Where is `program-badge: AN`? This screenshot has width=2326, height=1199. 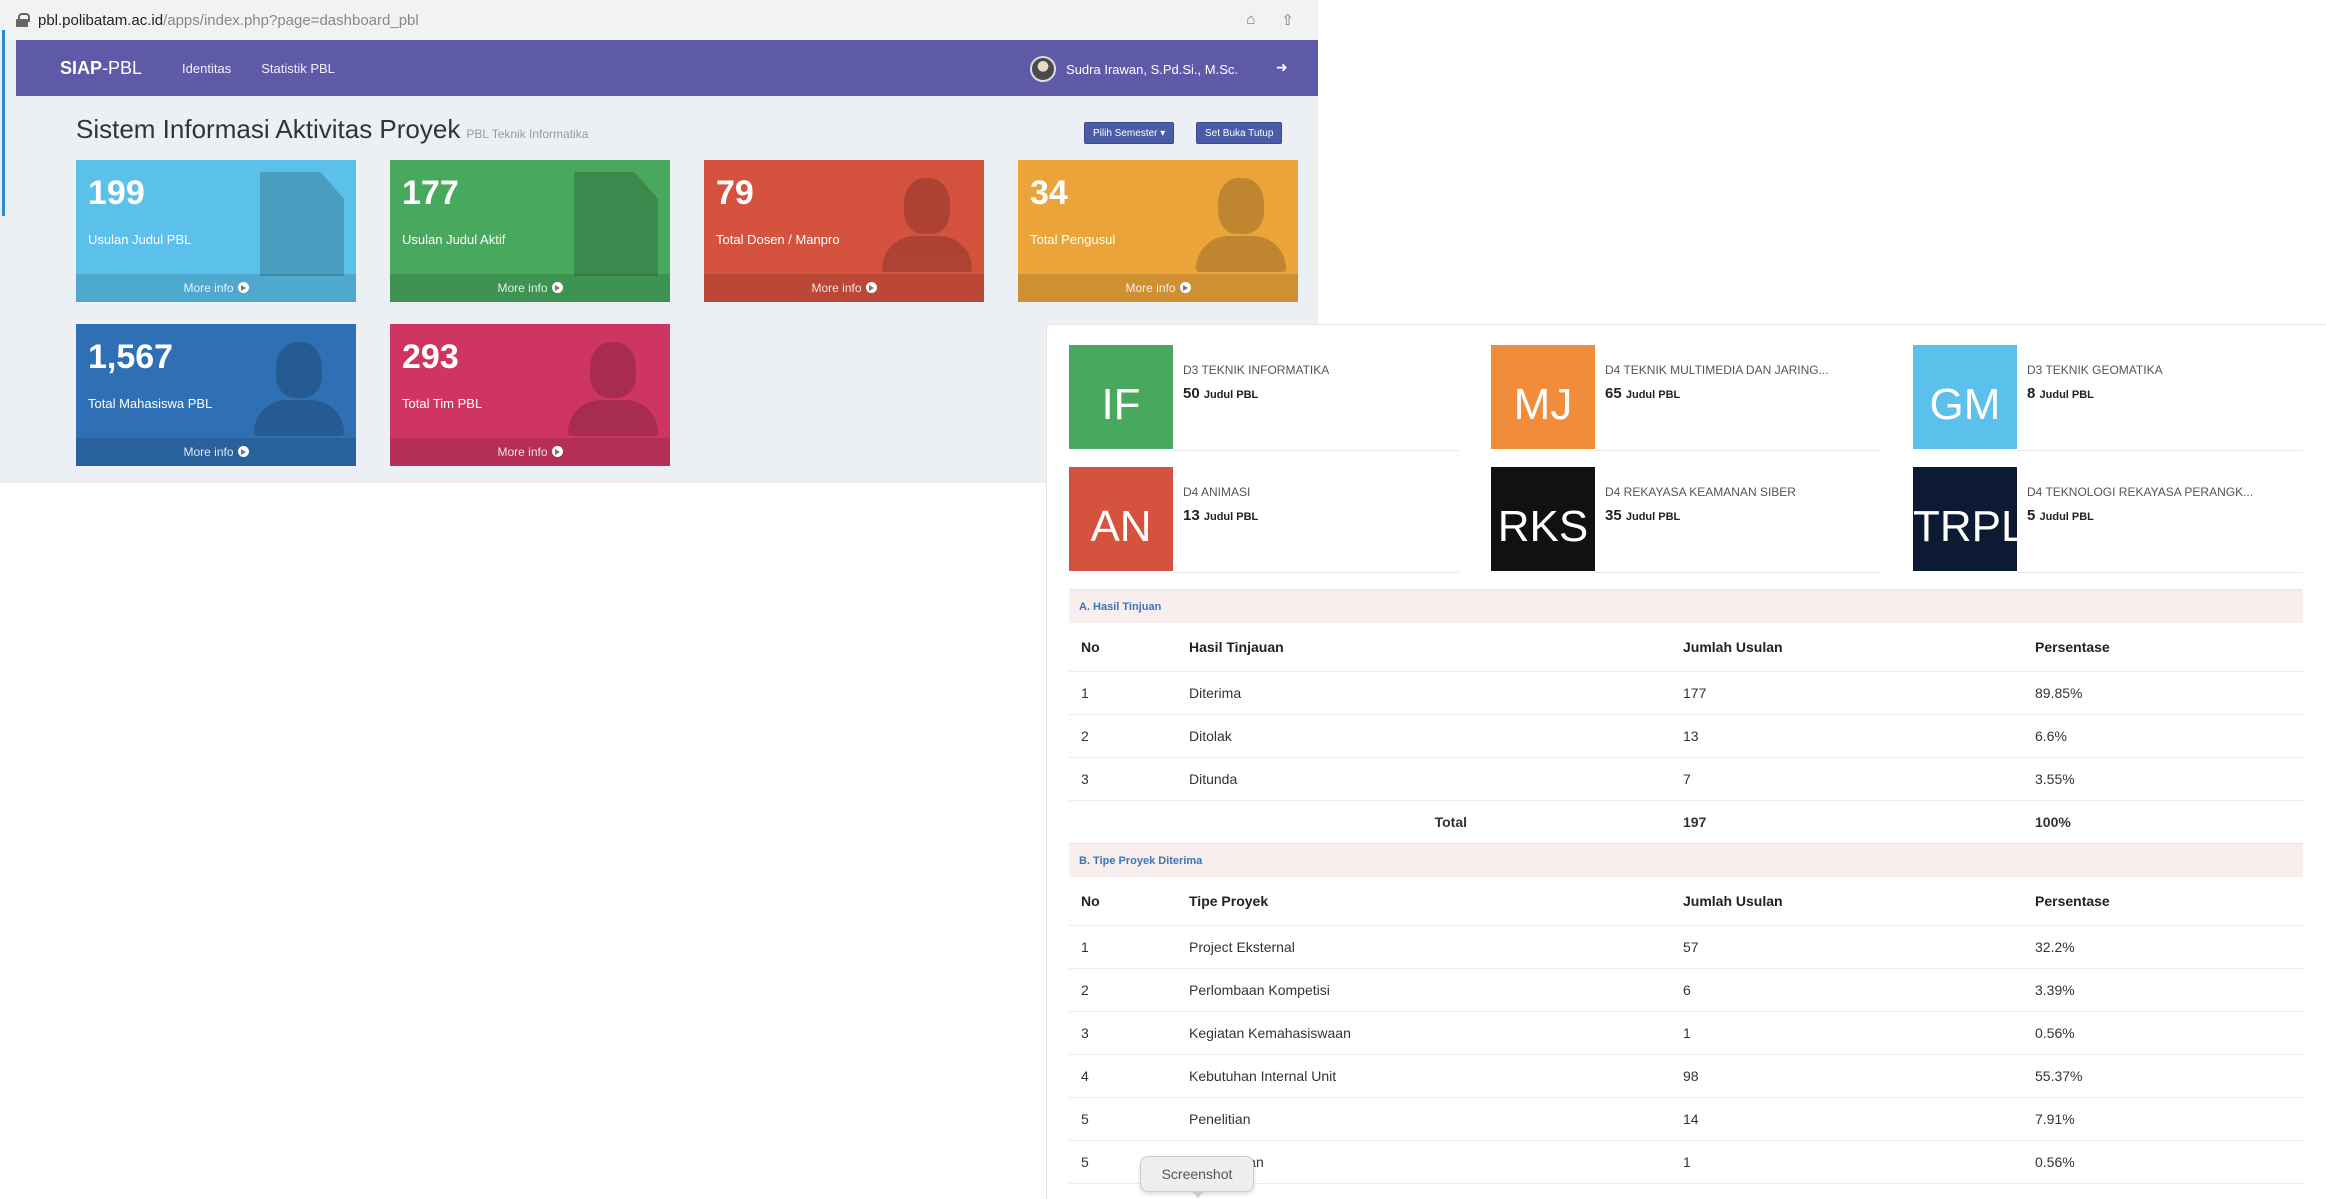
program-badge: AN is located at coordinates (1121, 519).